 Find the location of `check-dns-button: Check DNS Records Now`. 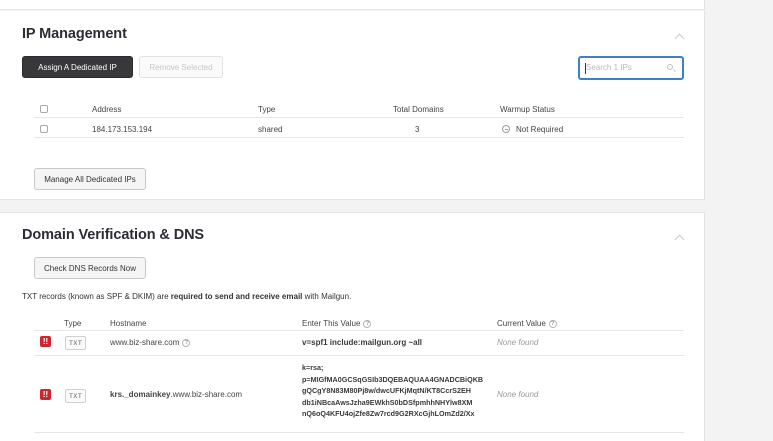

check-dns-button: Check DNS Records Now is located at coordinates (90, 268).